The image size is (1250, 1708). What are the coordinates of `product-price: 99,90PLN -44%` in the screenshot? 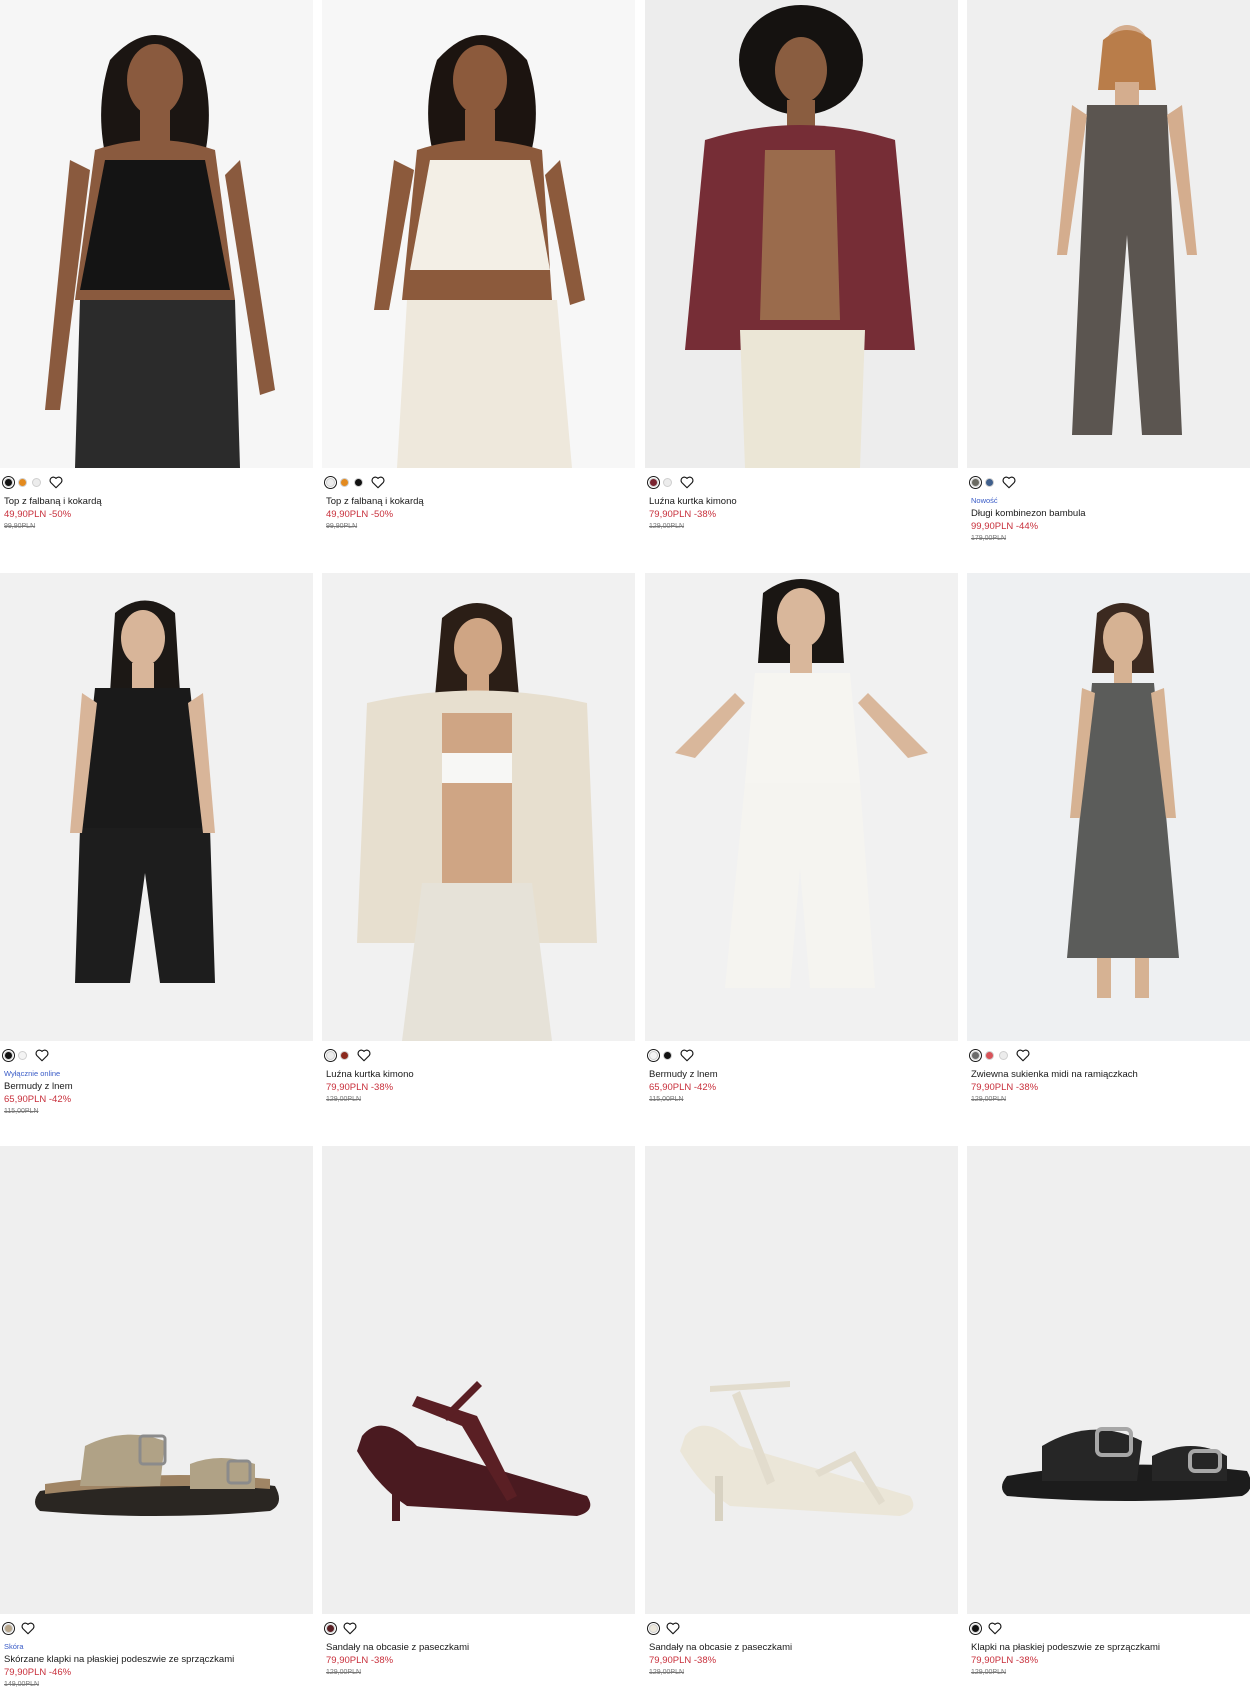 It's located at (1005, 526).